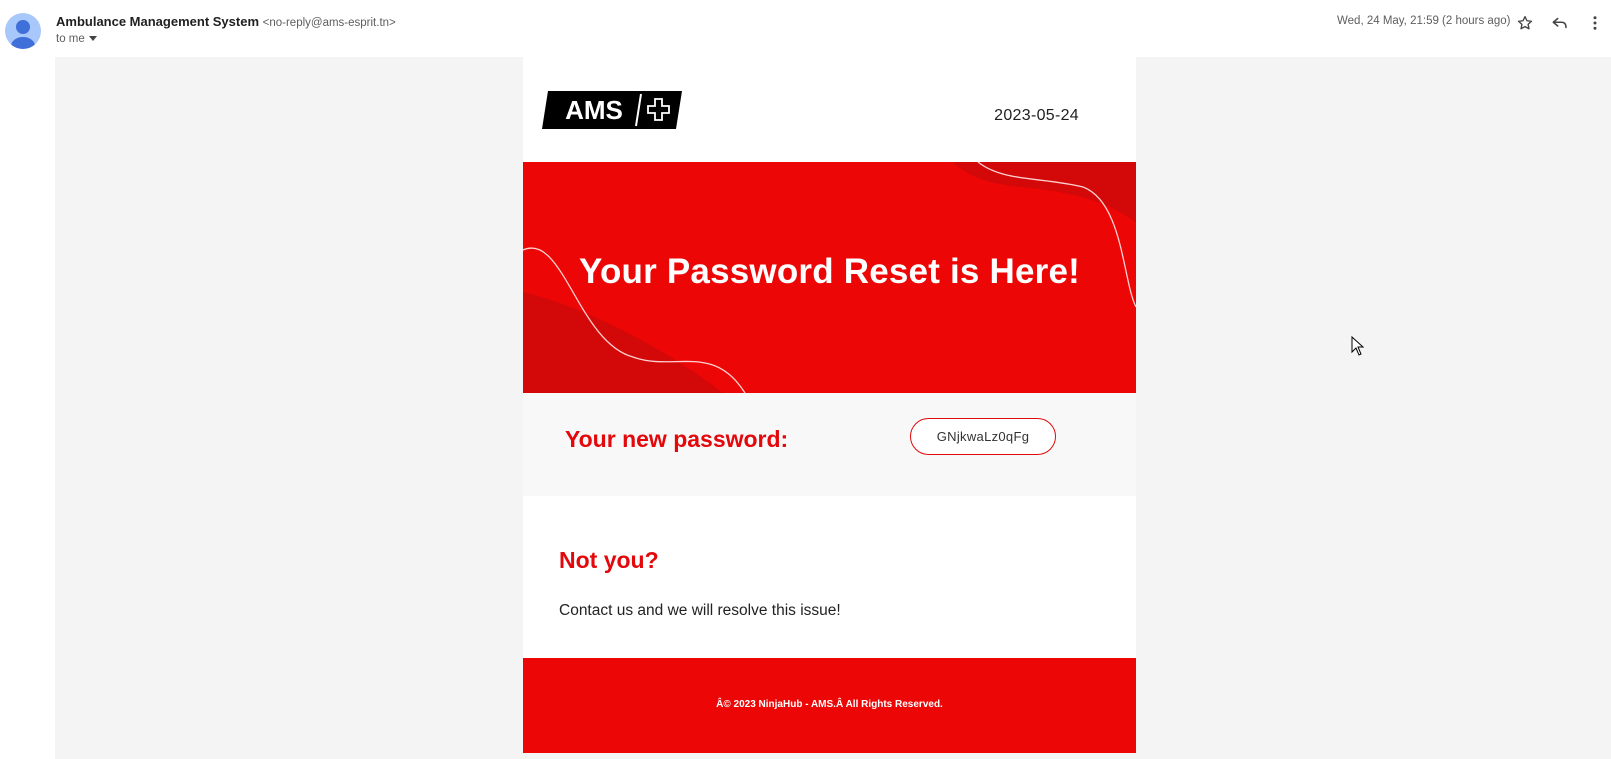  I want to click on password-label: Your new password:, so click(677, 439).